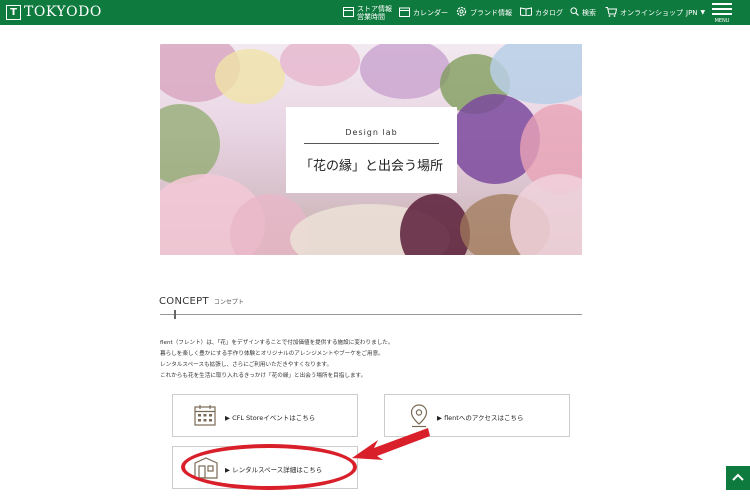  What do you see at coordinates (246, 365) in the screenshot?
I see `concept-line-3: レンタルスペースも拡張し、さらにご利用いただきやすくなります。` at bounding box center [246, 365].